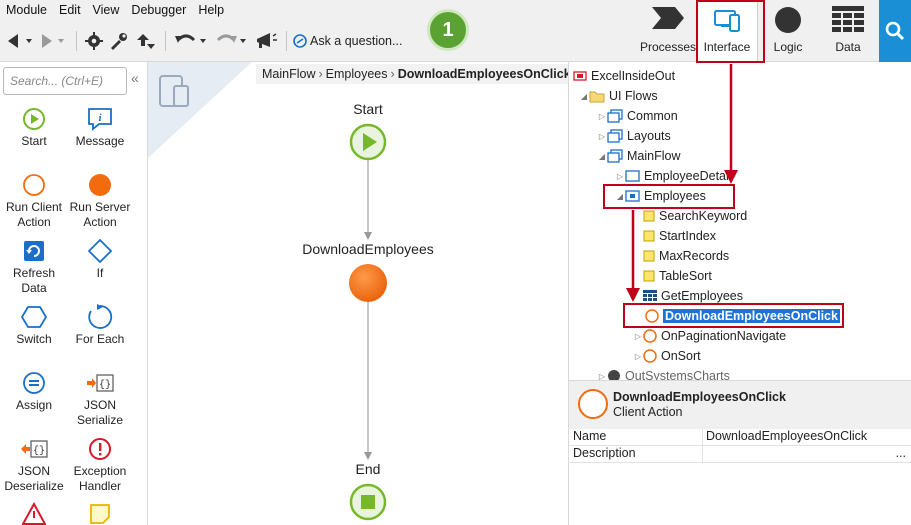 This screenshot has width=911, height=525. Describe the element at coordinates (368, 142) in the screenshot. I see `start-node` at that location.